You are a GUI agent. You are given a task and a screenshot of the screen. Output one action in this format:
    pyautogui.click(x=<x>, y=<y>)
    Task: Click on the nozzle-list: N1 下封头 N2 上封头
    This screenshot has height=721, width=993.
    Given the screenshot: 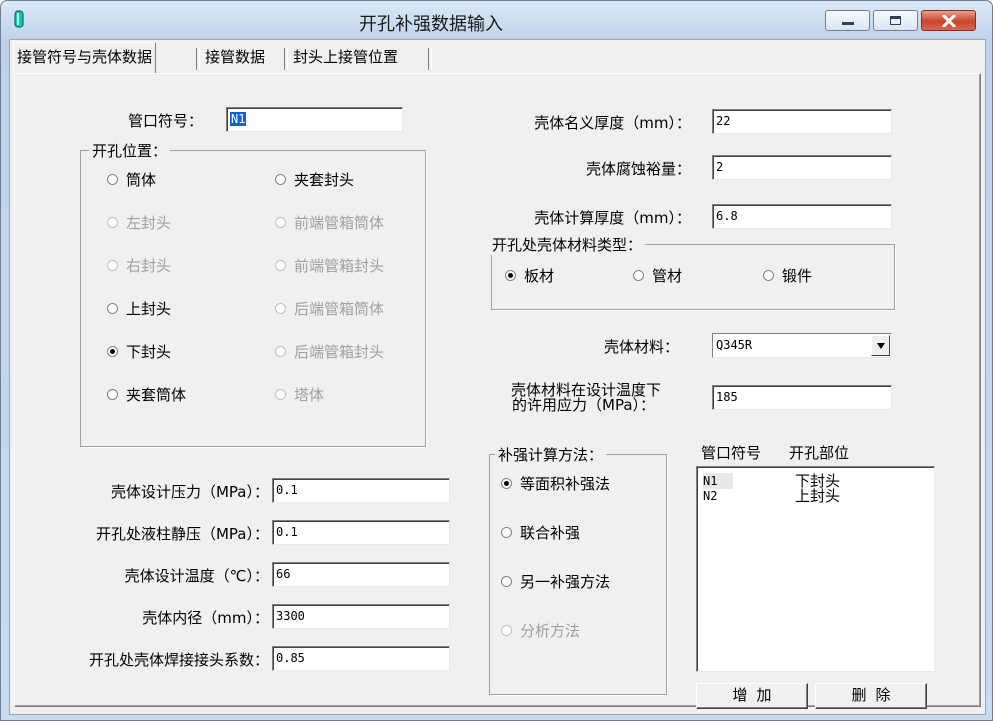 What is the action you would take?
    pyautogui.click(x=815, y=569)
    